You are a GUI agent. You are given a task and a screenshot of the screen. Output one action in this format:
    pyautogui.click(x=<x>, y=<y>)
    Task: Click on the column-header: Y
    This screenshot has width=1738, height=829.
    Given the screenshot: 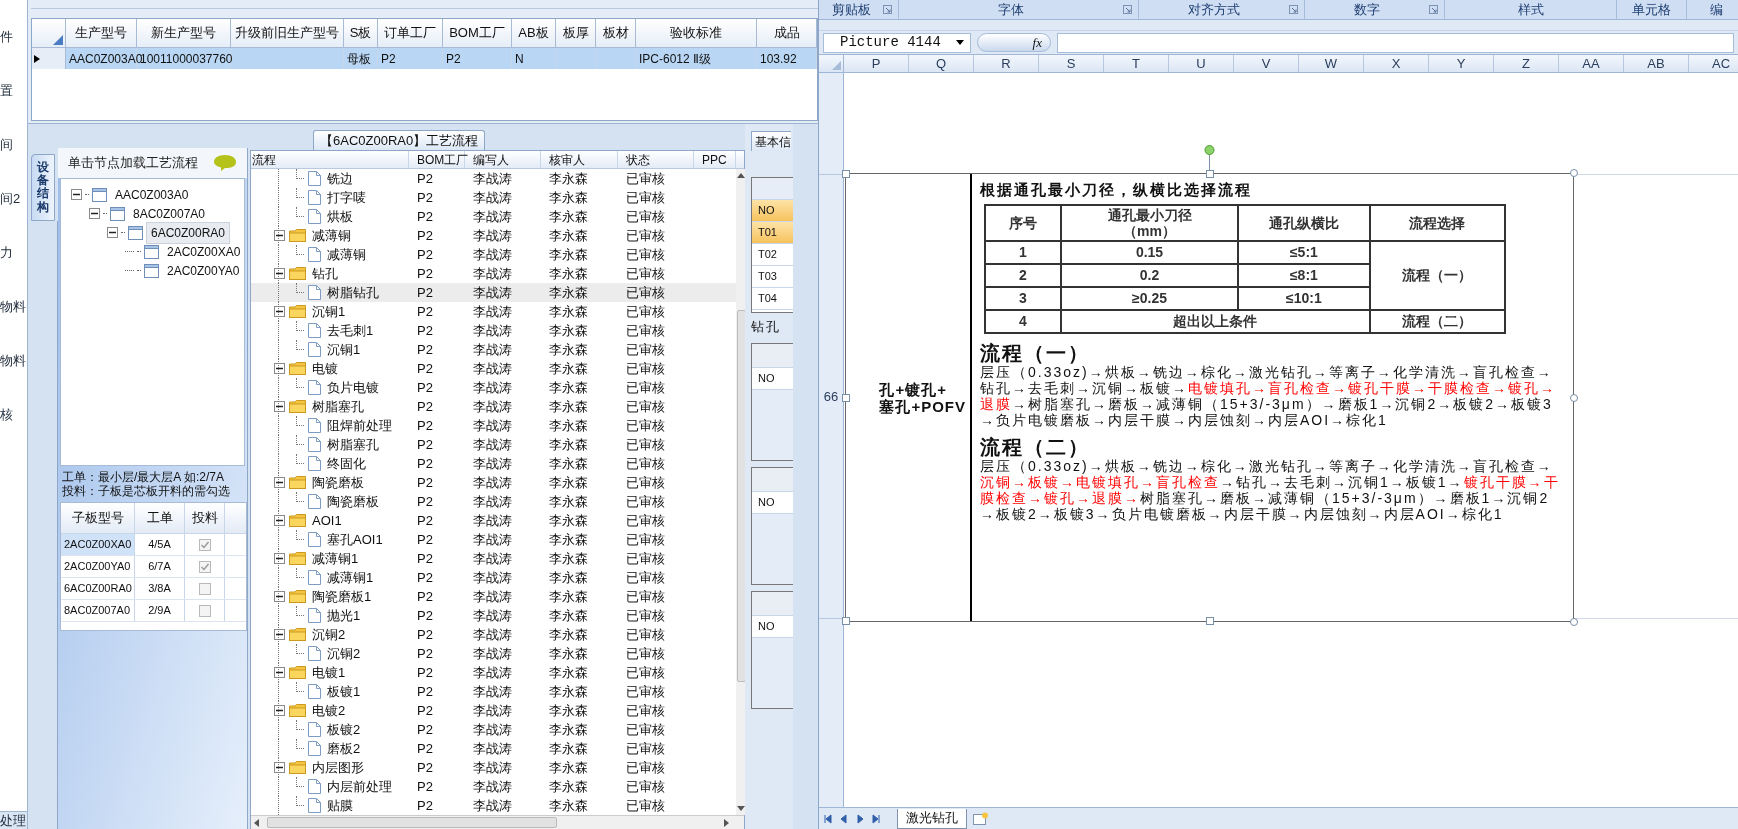 What is the action you would take?
    pyautogui.click(x=1461, y=63)
    